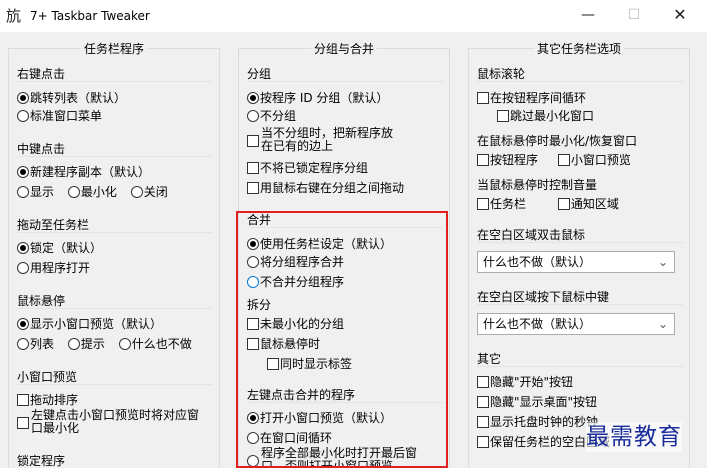  Describe the element at coordinates (353, 16) in the screenshot. I see `title-bar: 斻 7+ Taskbar Tweaker — ☐ ✕` at that location.